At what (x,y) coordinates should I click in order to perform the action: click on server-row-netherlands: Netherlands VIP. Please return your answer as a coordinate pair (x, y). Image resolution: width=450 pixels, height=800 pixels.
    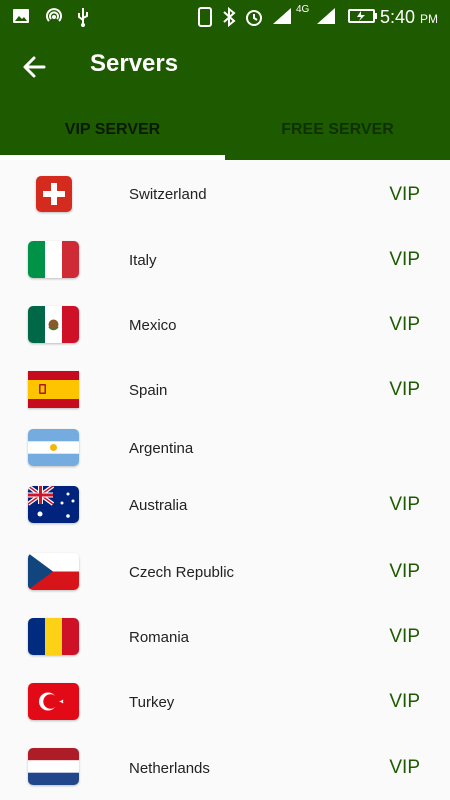
    Looking at the image, I should click on (225, 766).